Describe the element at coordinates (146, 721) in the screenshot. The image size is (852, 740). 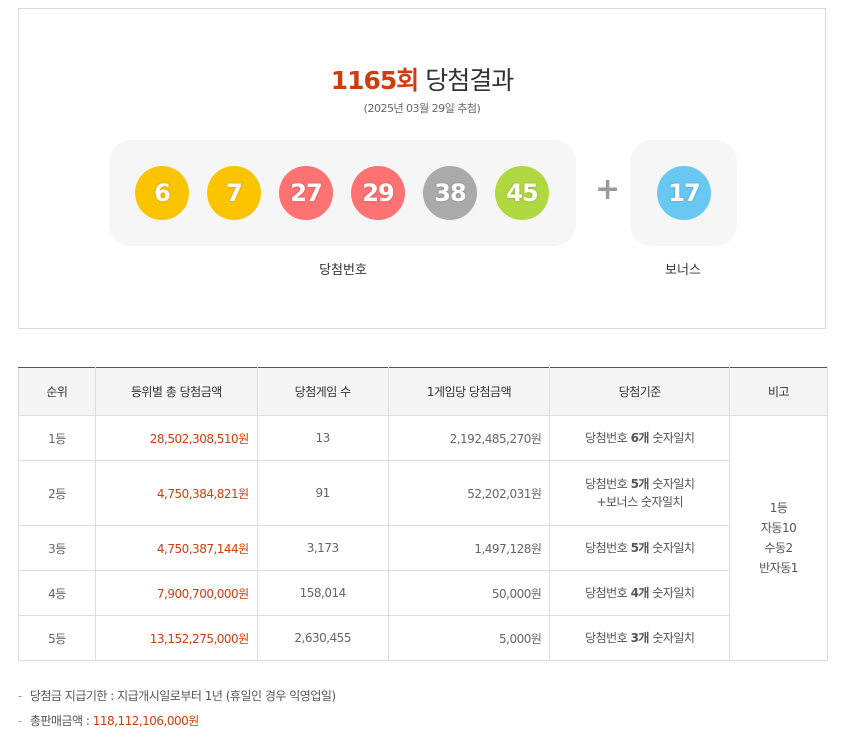
I see `total-sales-value: 118,112,106,000원` at that location.